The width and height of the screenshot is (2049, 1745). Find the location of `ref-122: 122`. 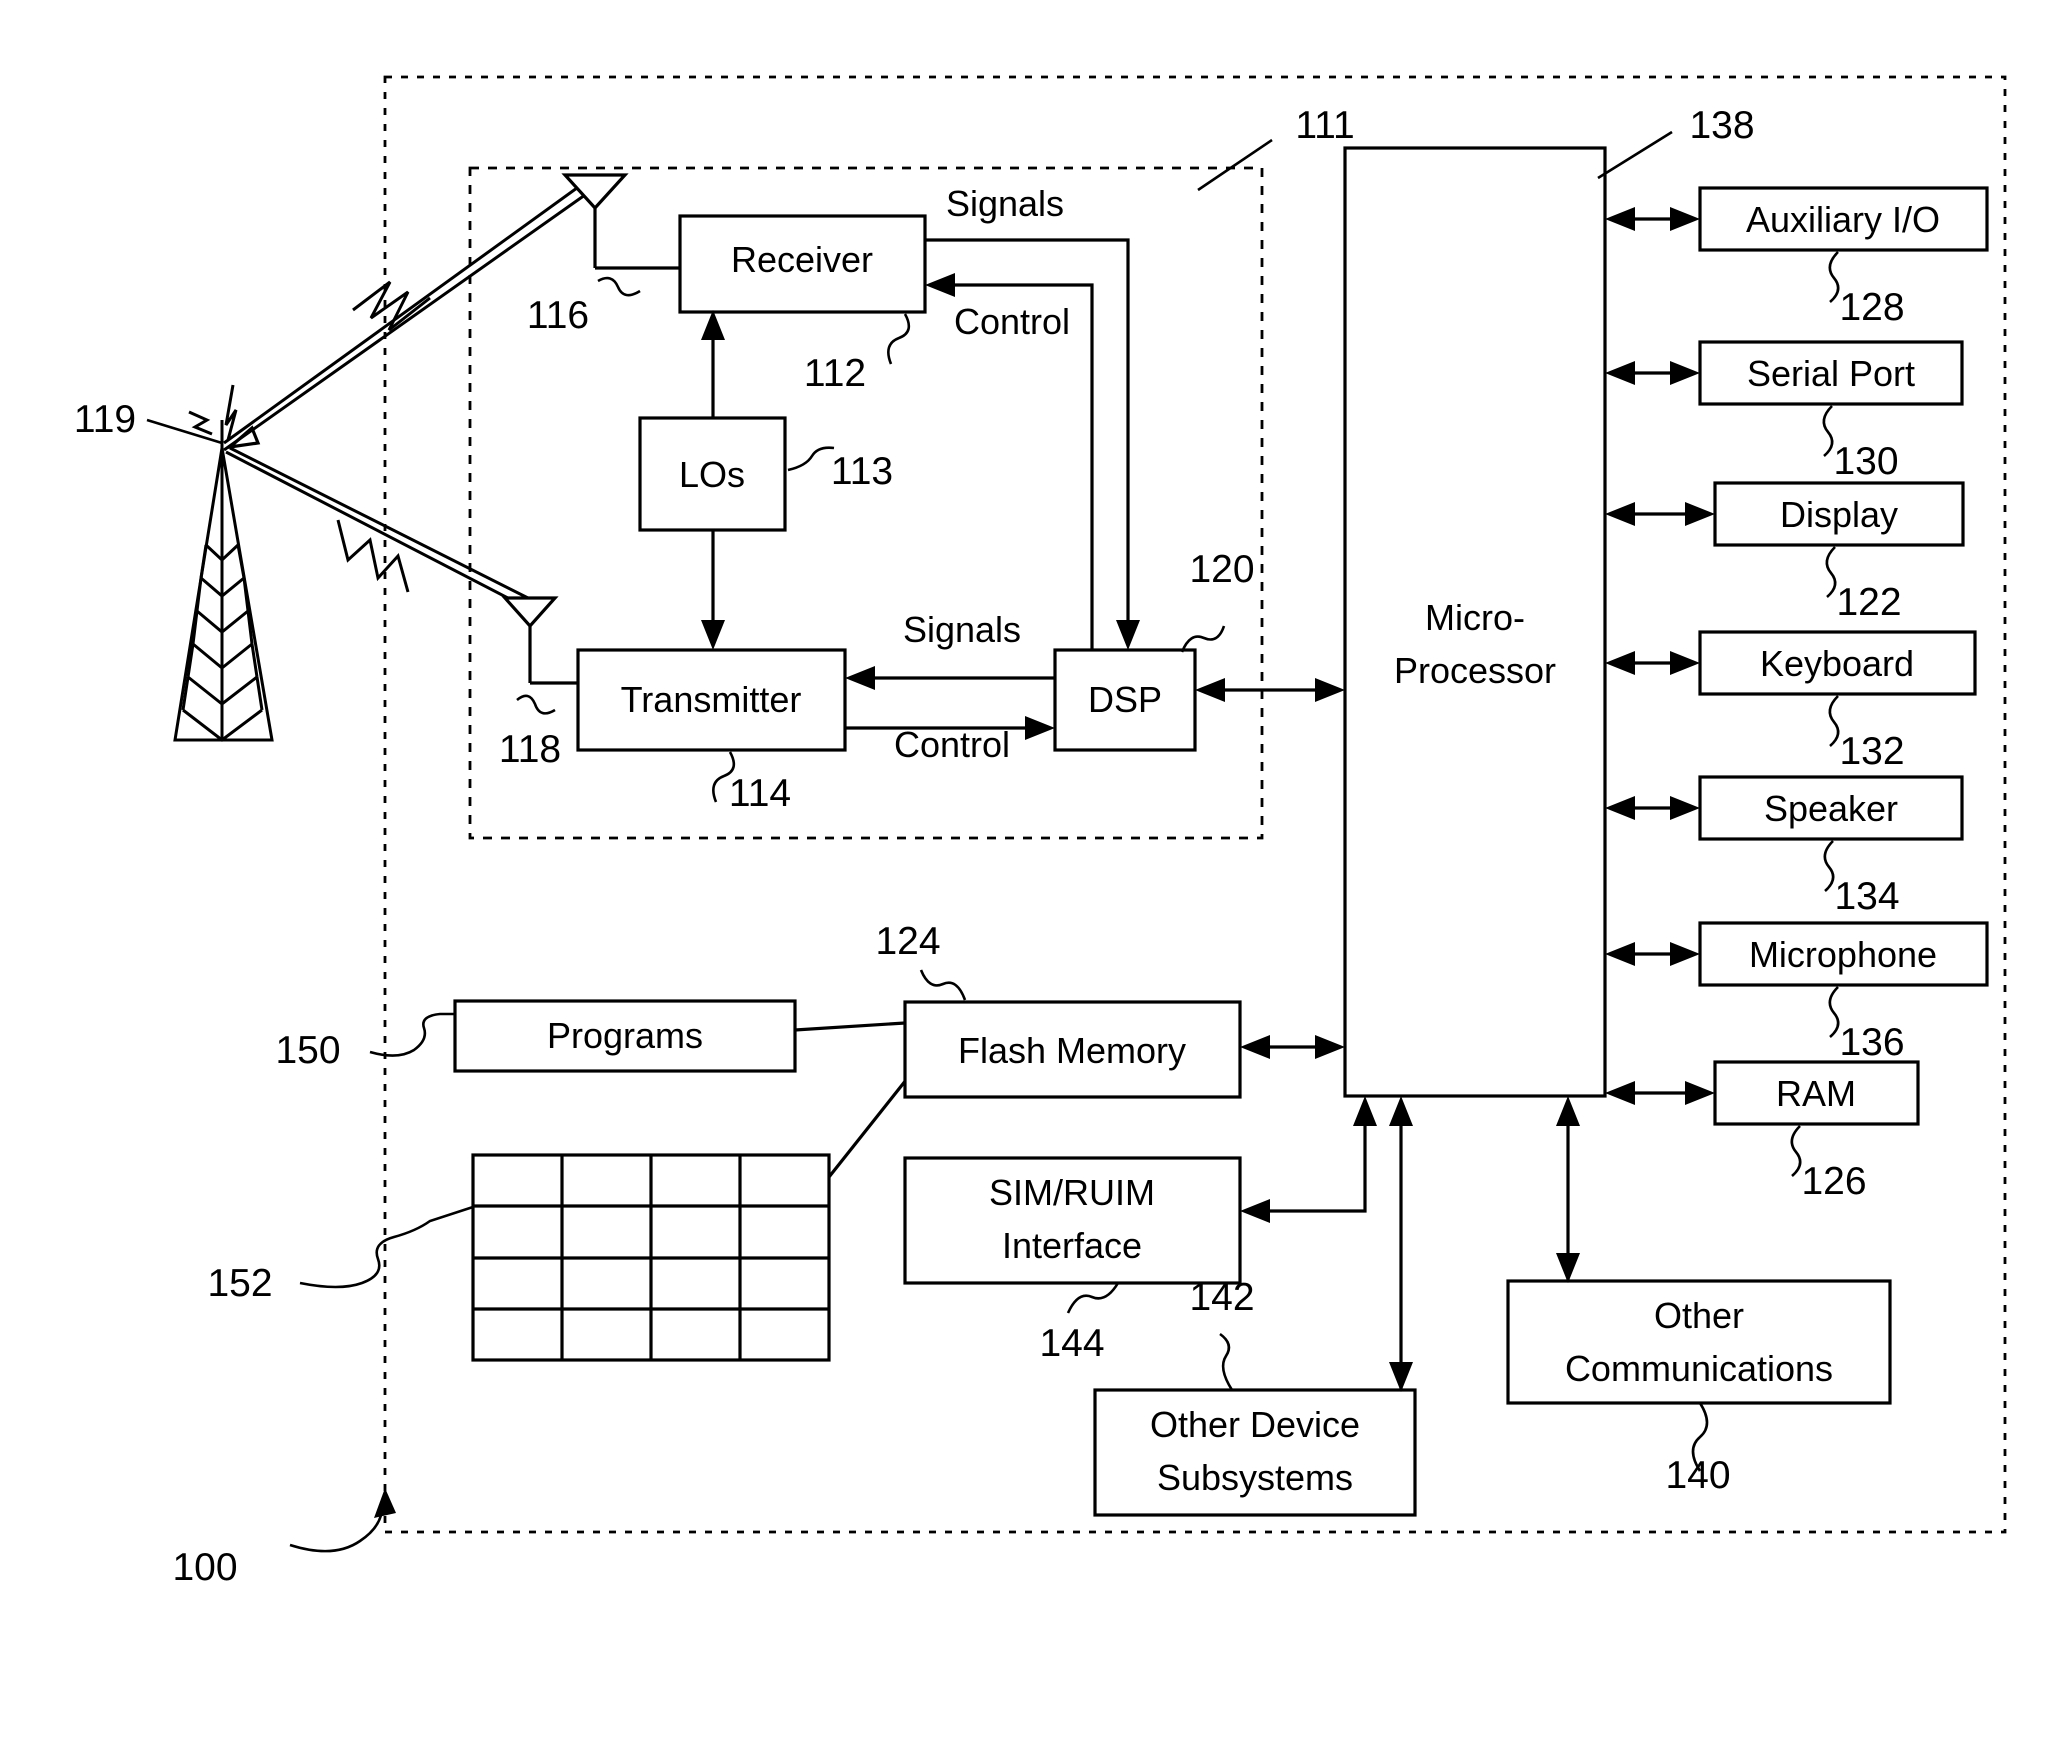

ref-122: 122 is located at coordinates (1868, 602).